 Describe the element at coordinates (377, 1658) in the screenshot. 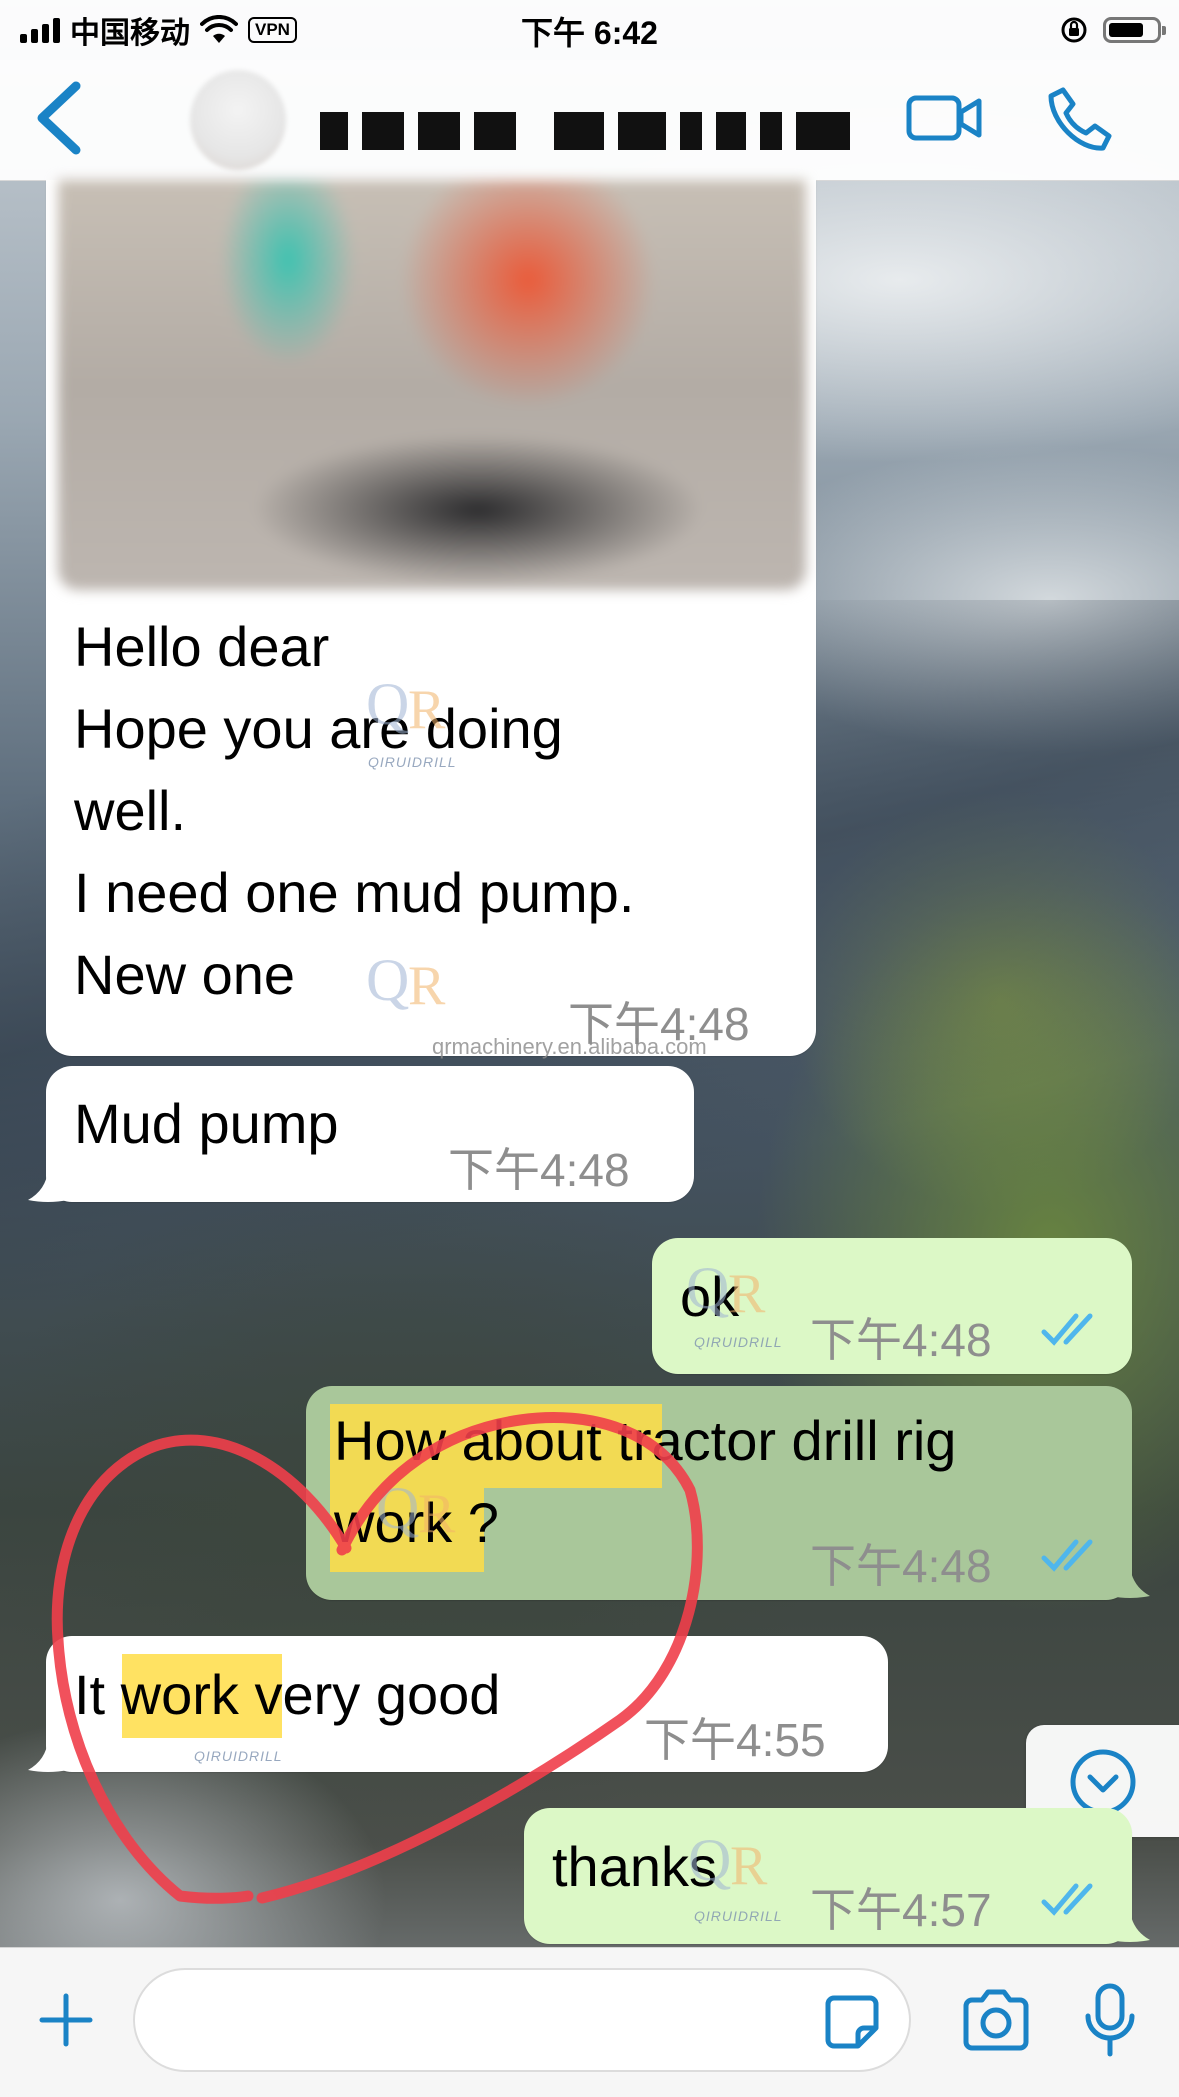

I see `heart-annotation-drawing` at that location.